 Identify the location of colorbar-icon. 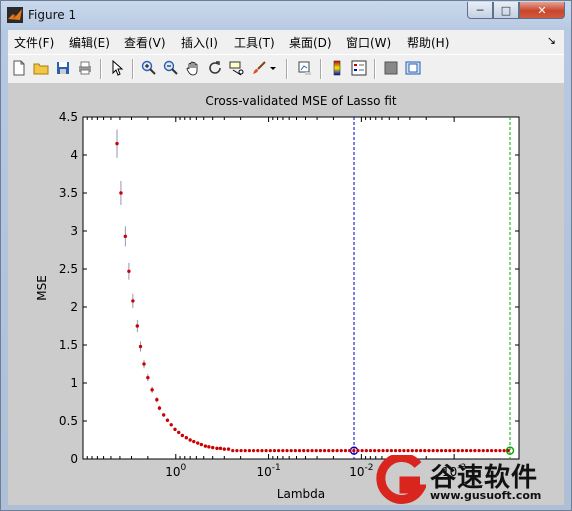
(337, 68).